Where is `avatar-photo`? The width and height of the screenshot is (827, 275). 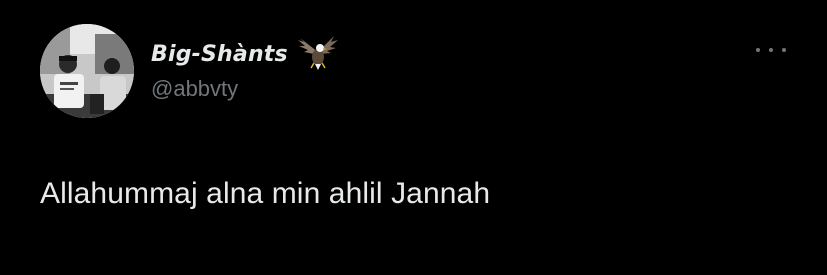 avatar-photo is located at coordinates (87, 71).